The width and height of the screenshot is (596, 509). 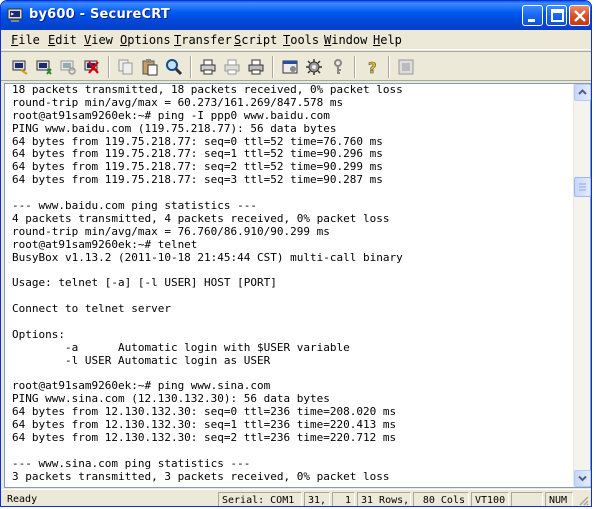 I want to click on help-icon: ?, so click(x=372, y=67).